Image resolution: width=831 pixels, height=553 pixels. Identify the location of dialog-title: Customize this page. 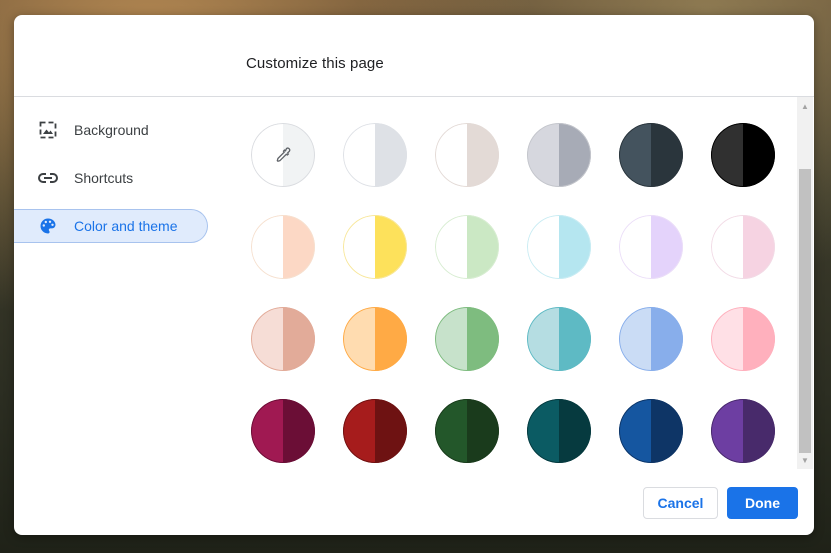
(315, 63).